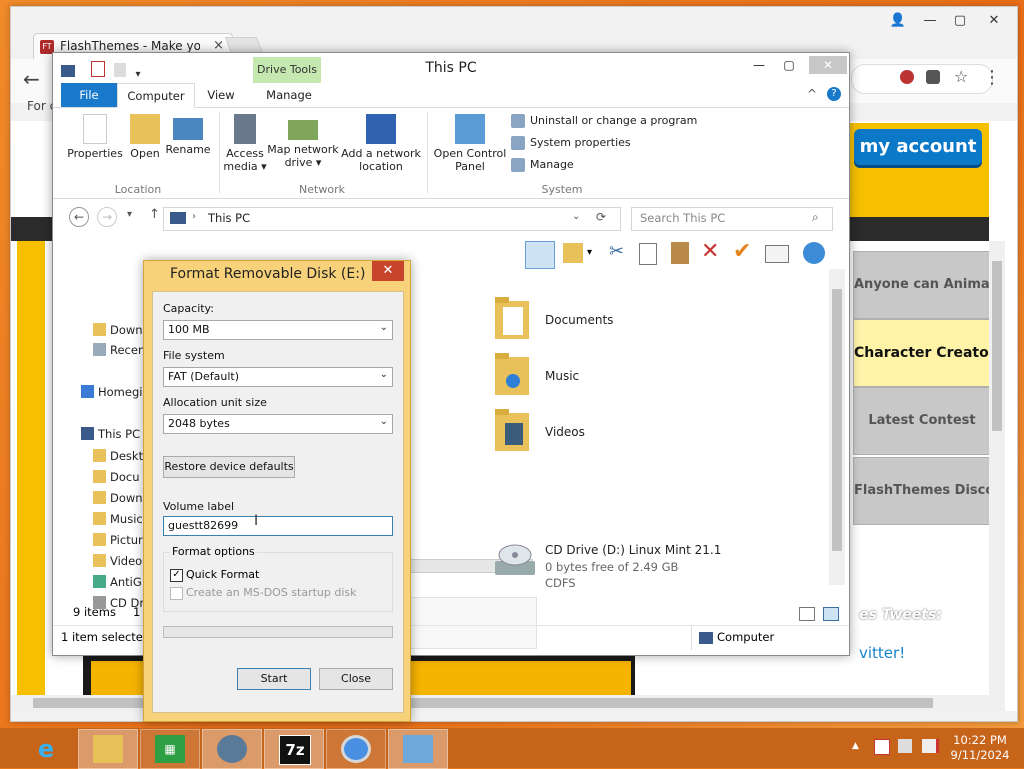  What do you see at coordinates (933, 77) in the screenshot?
I see `puzzle-icon` at bounding box center [933, 77].